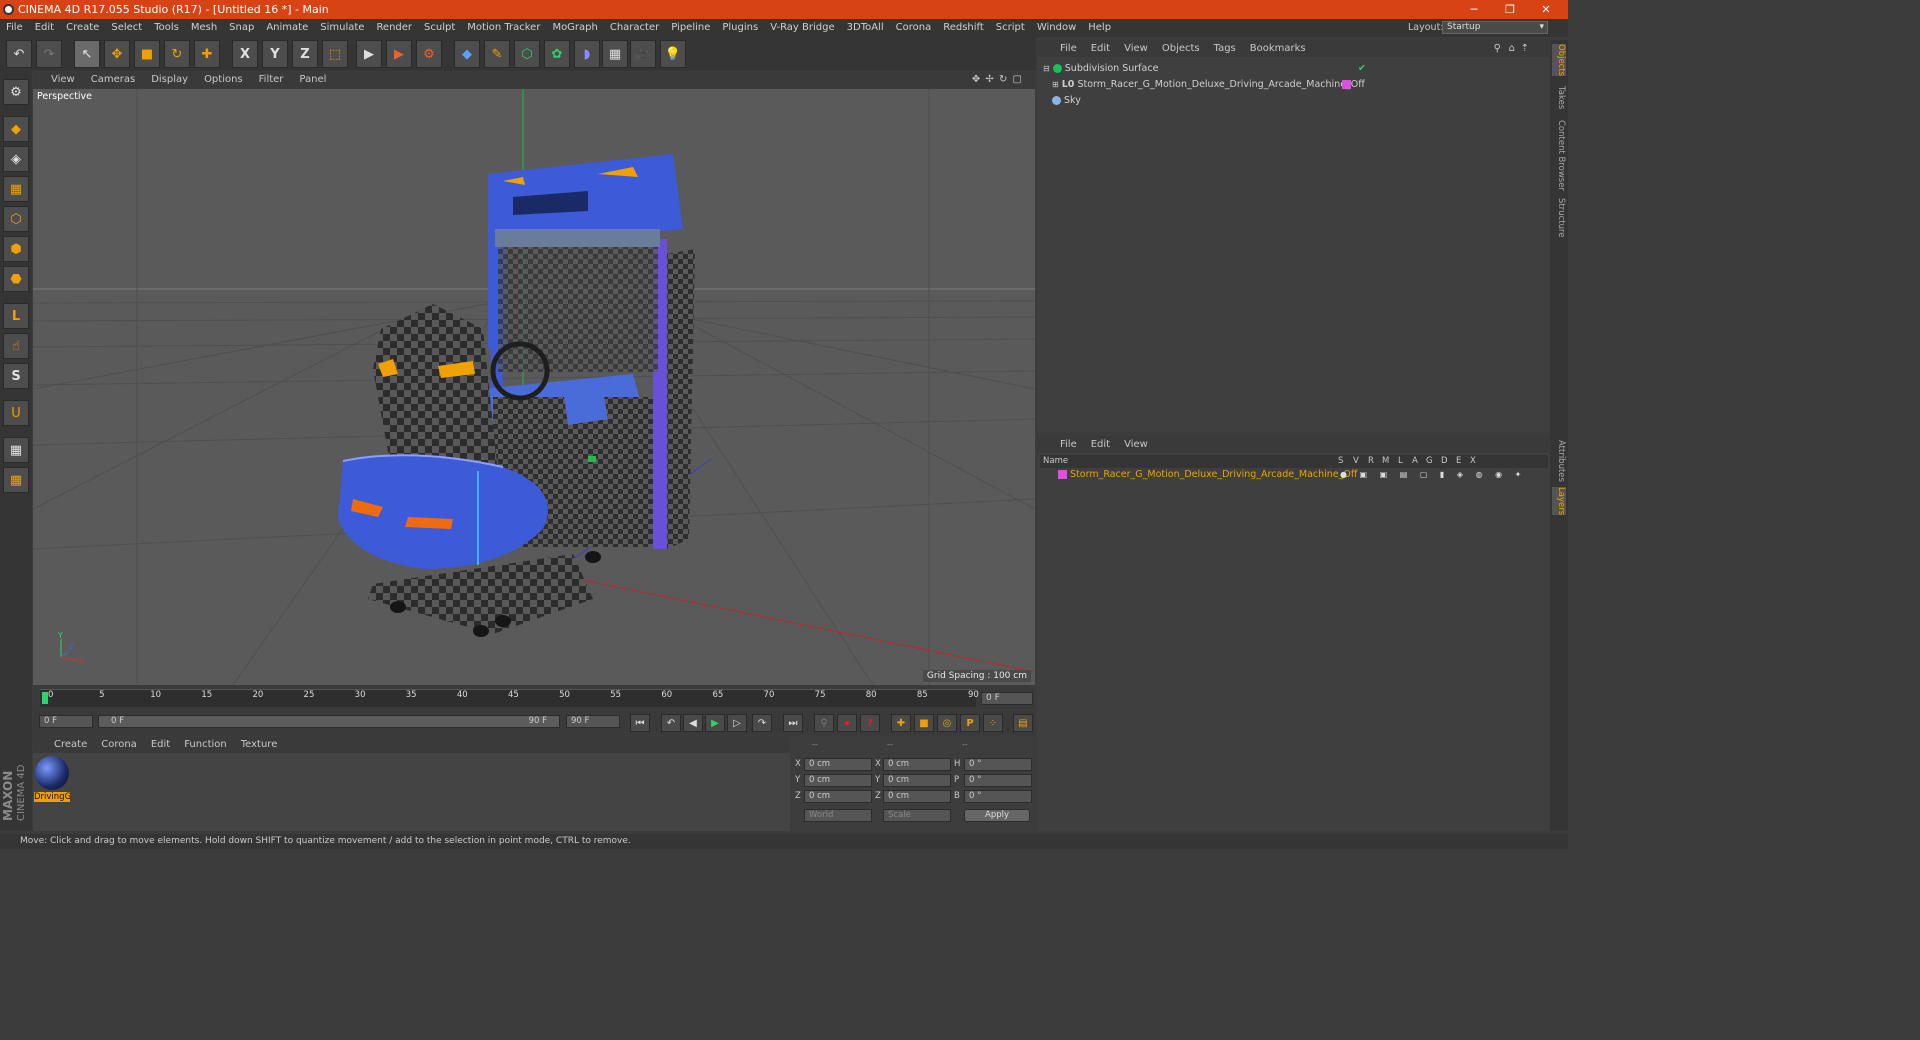 The width and height of the screenshot is (1920, 1040). Describe the element at coordinates (49, 54) in the screenshot. I see `redo-button: ↷` at that location.